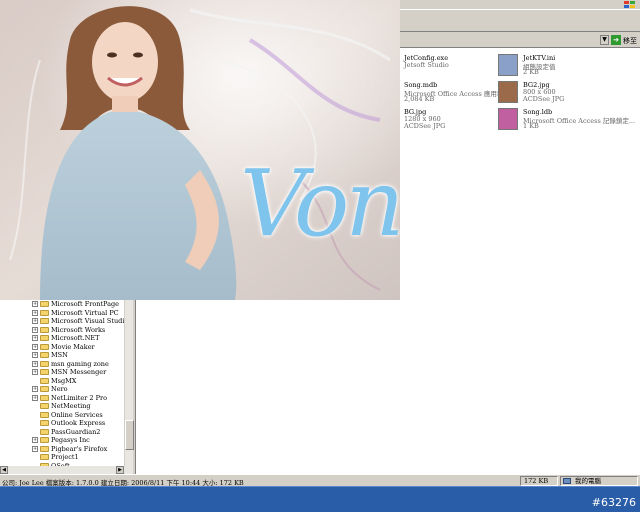  Describe the element at coordinates (85, 312) in the screenshot. I see `tree-folder-label: Microsoft Virtual PC` at that location.